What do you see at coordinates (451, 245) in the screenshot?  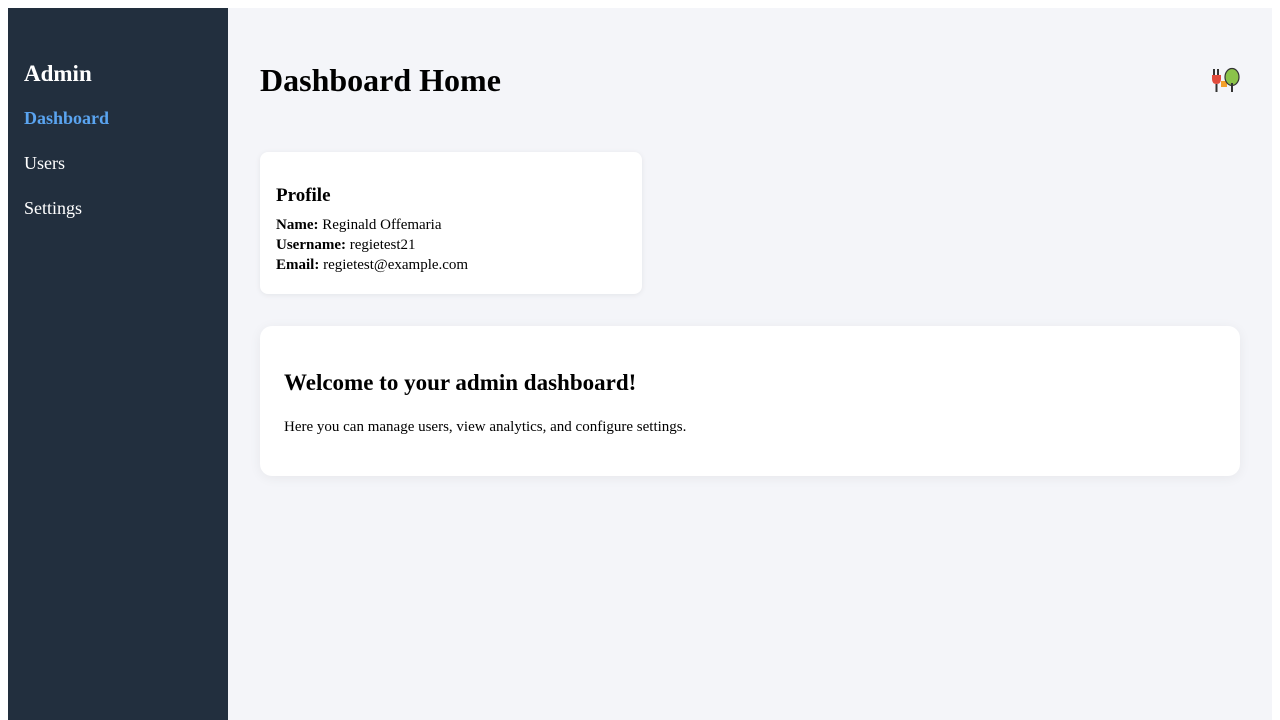 I see `profile-username-row: Username: regietest21` at bounding box center [451, 245].